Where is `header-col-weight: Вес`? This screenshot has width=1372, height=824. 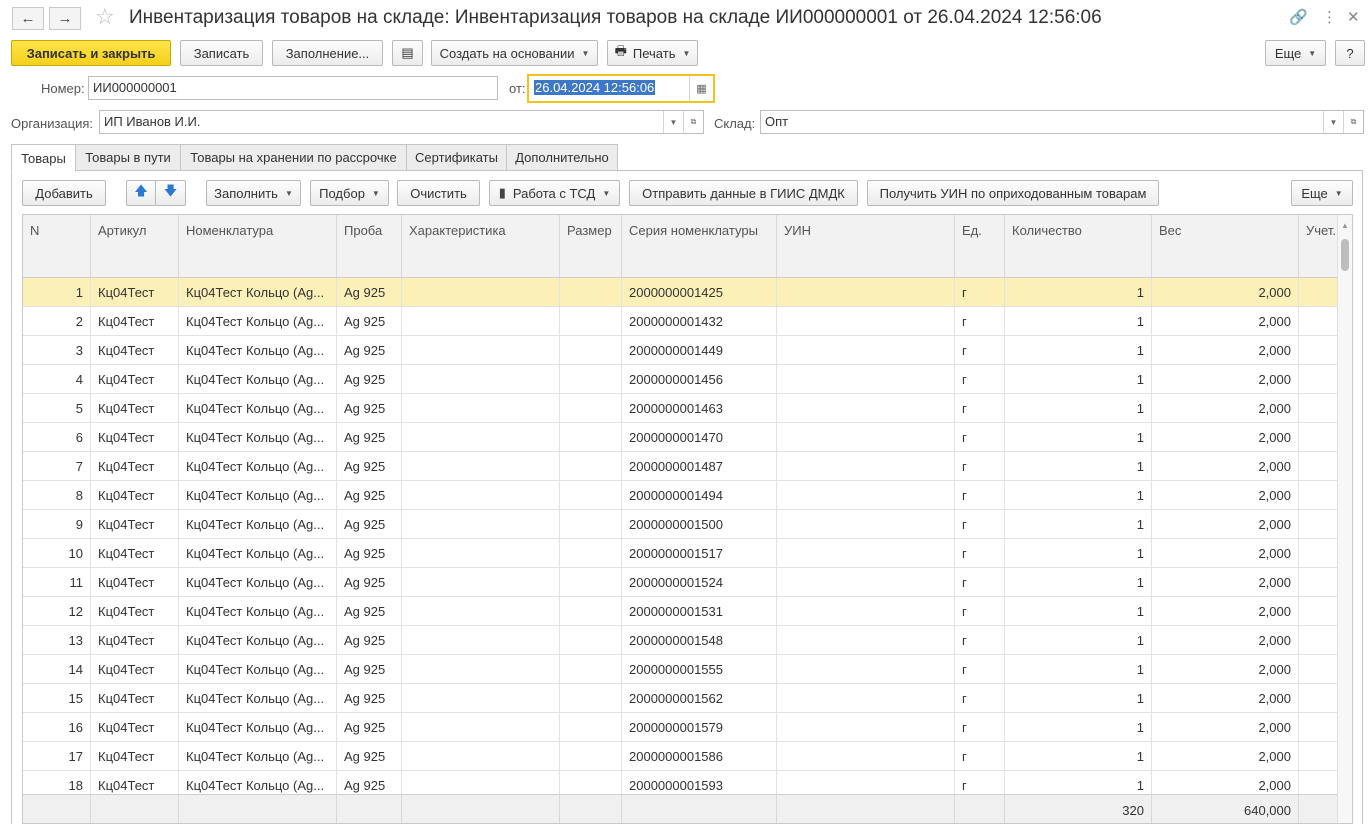
header-col-weight: Вес is located at coordinates (1225, 246).